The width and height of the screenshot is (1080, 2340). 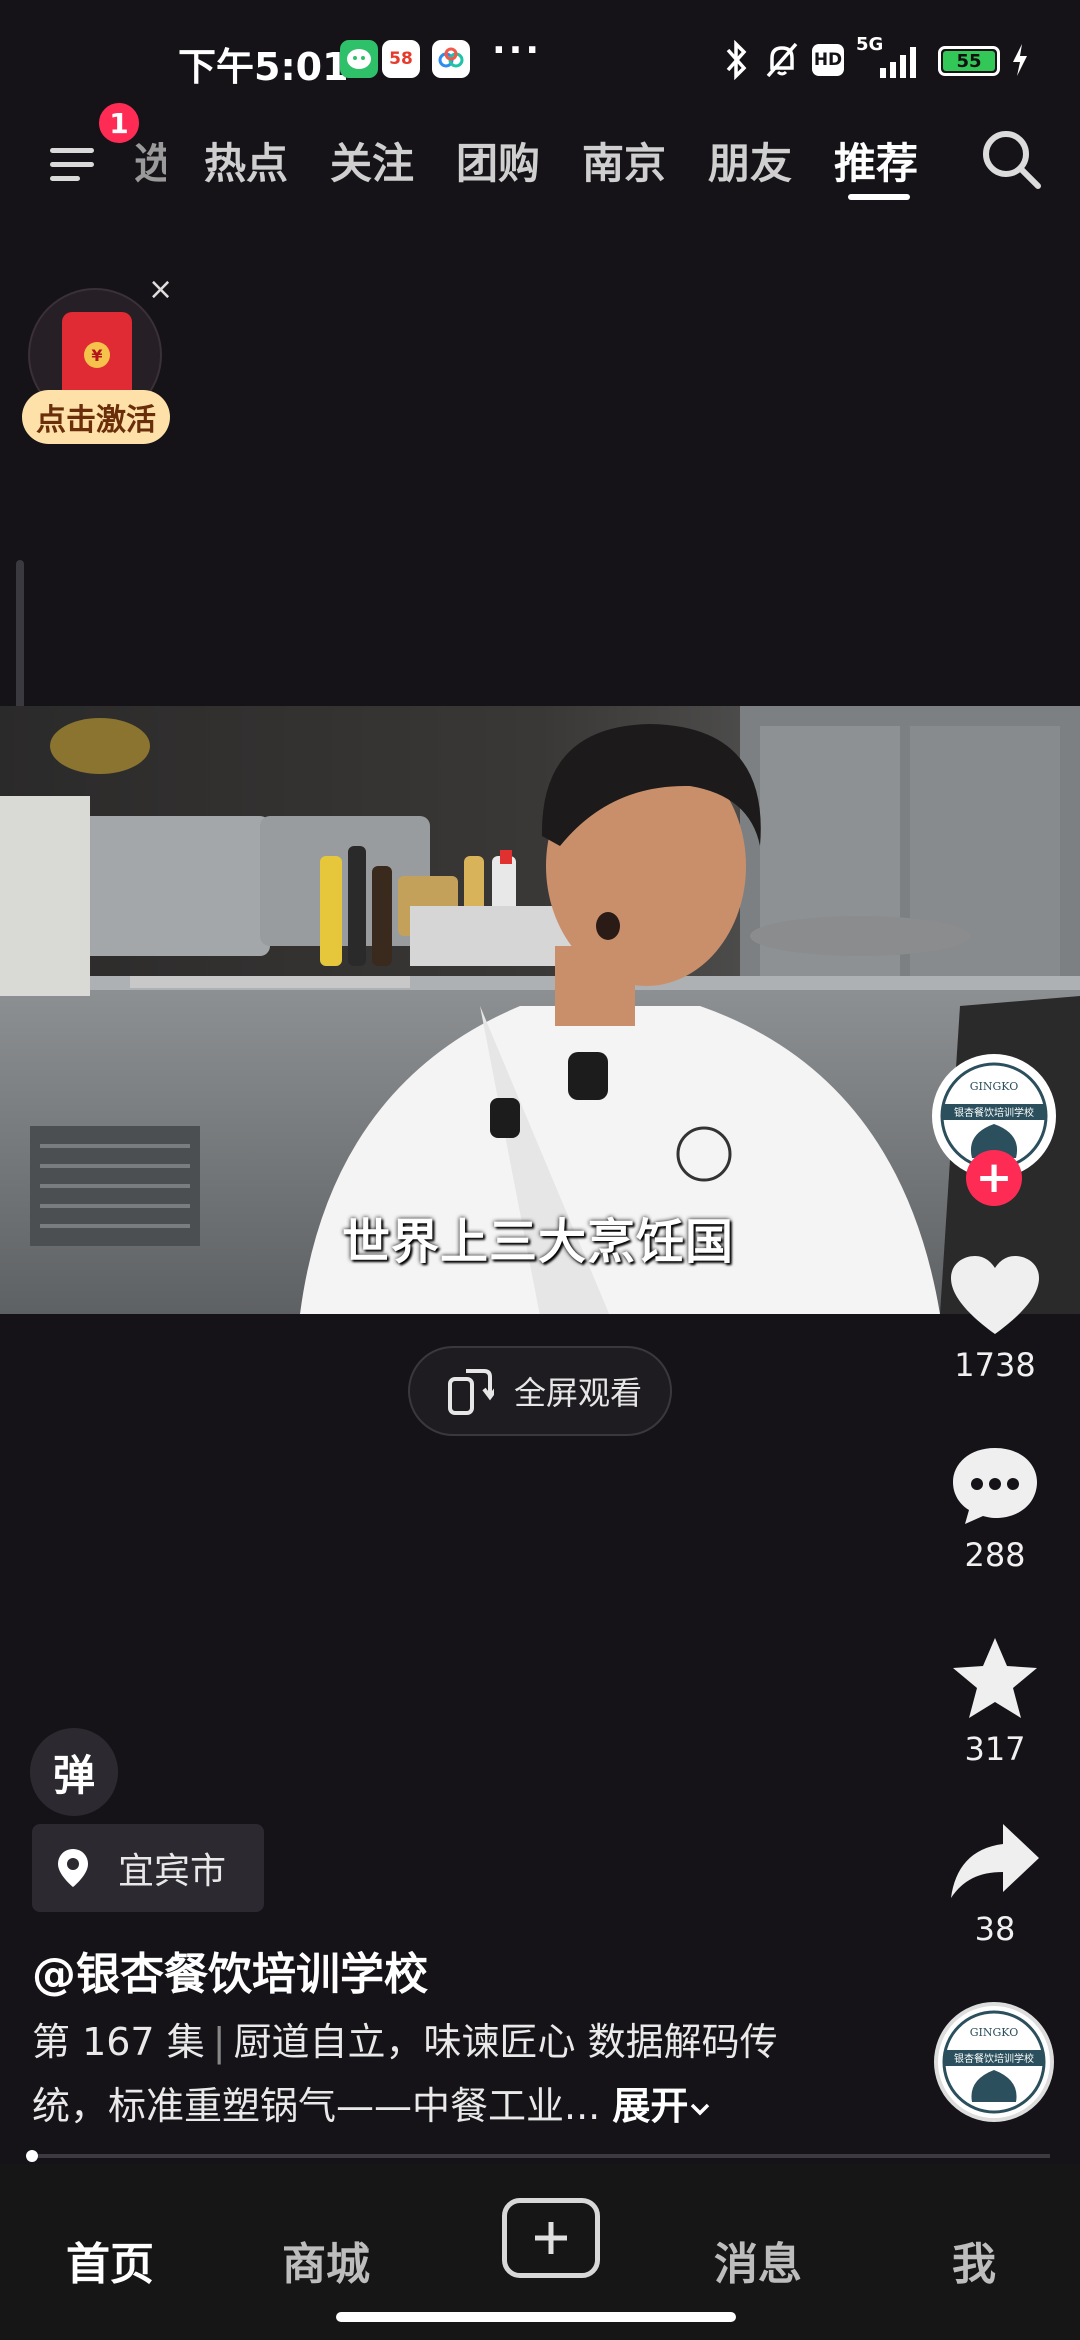 I want to click on bottom-nav: 首页 商城 消息 我, so click(x=540, y=2252).